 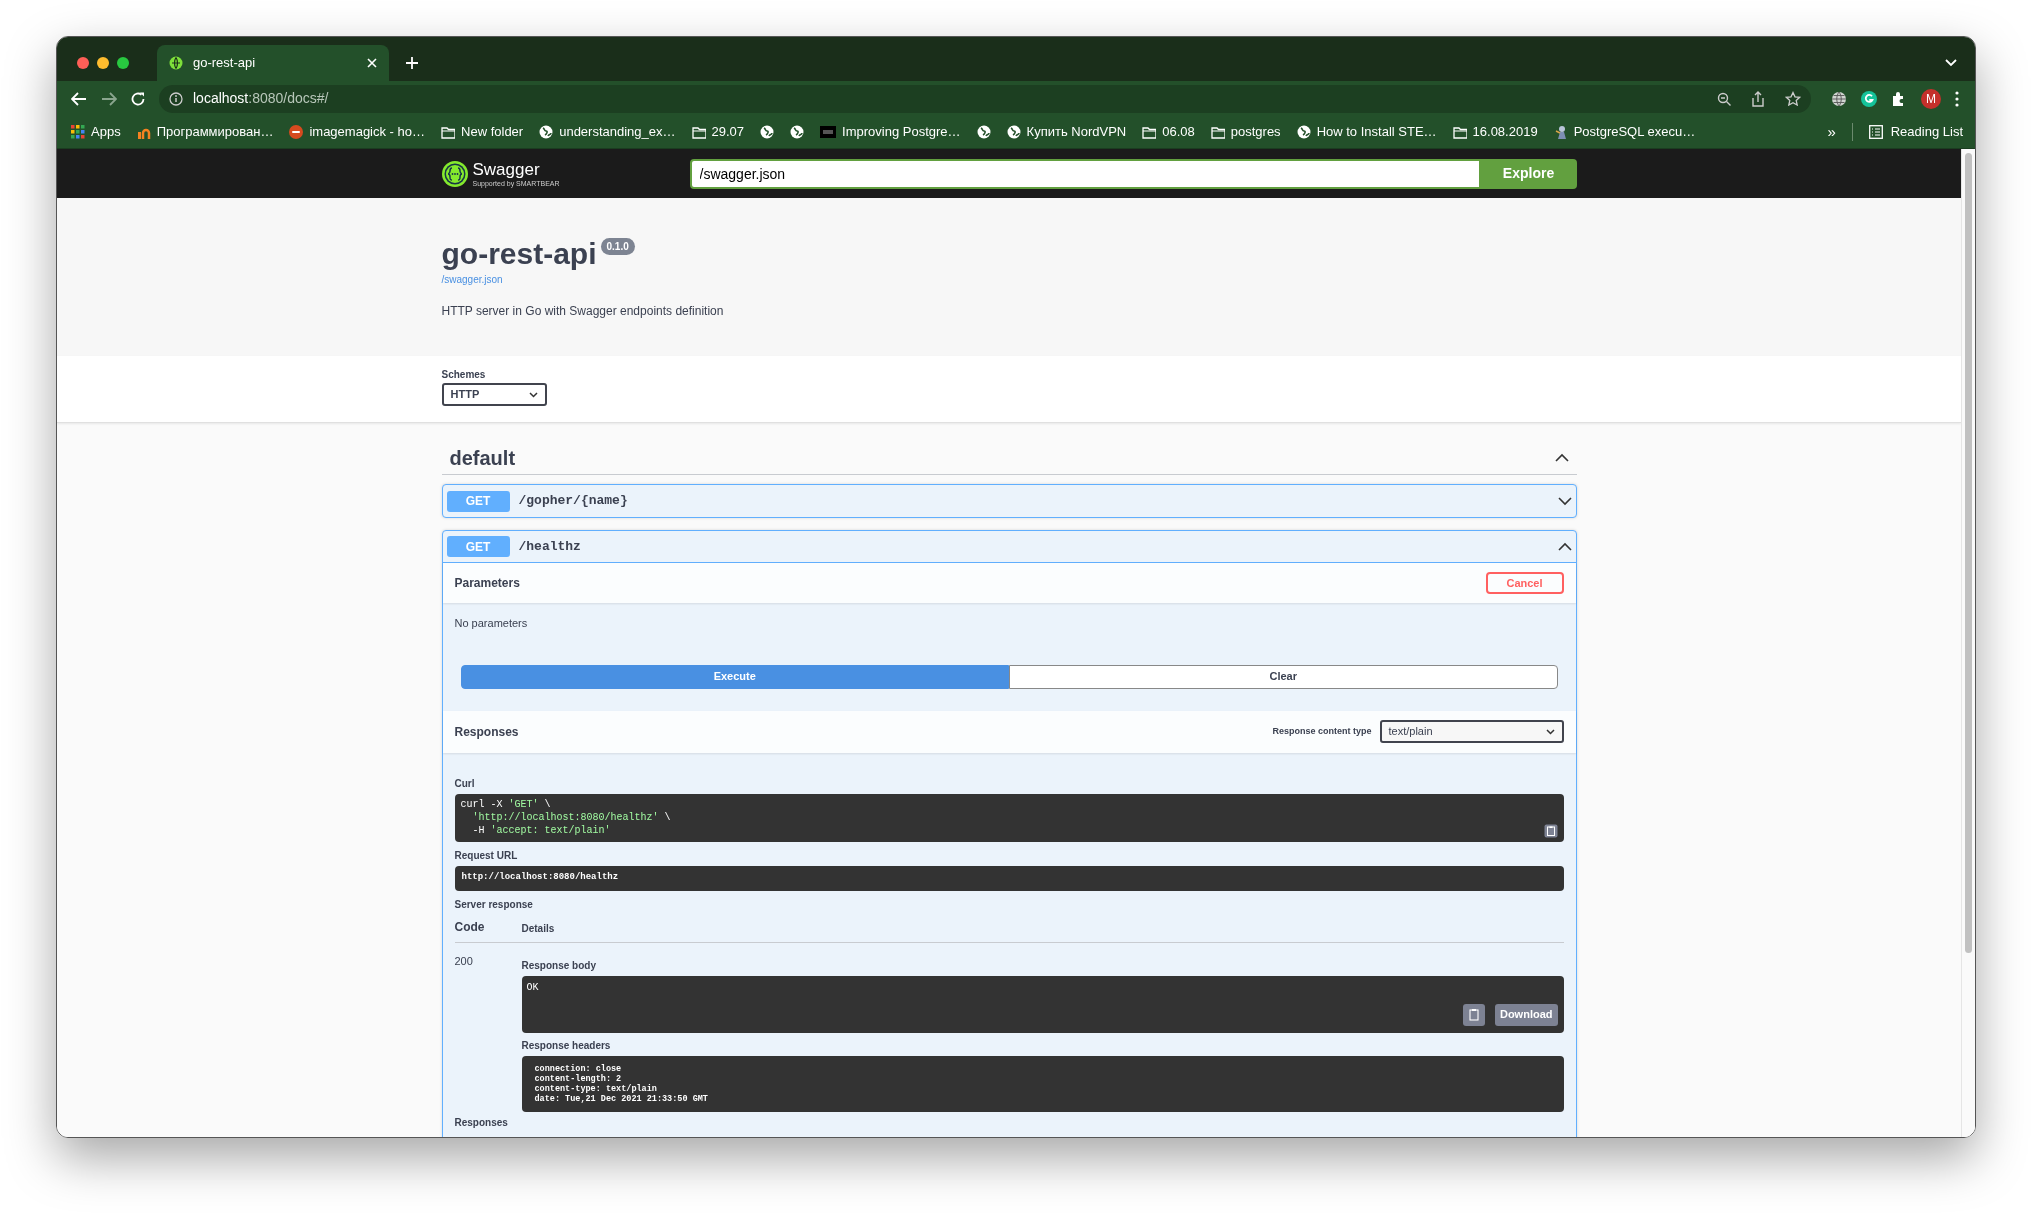 I want to click on field-label: Curl, so click(x=465, y=783).